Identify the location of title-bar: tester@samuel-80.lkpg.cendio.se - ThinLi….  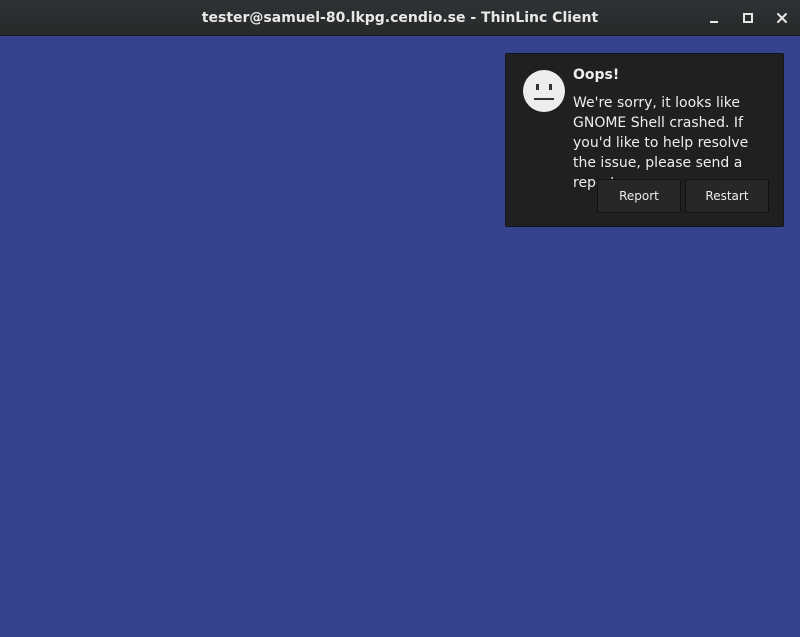
(400, 18).